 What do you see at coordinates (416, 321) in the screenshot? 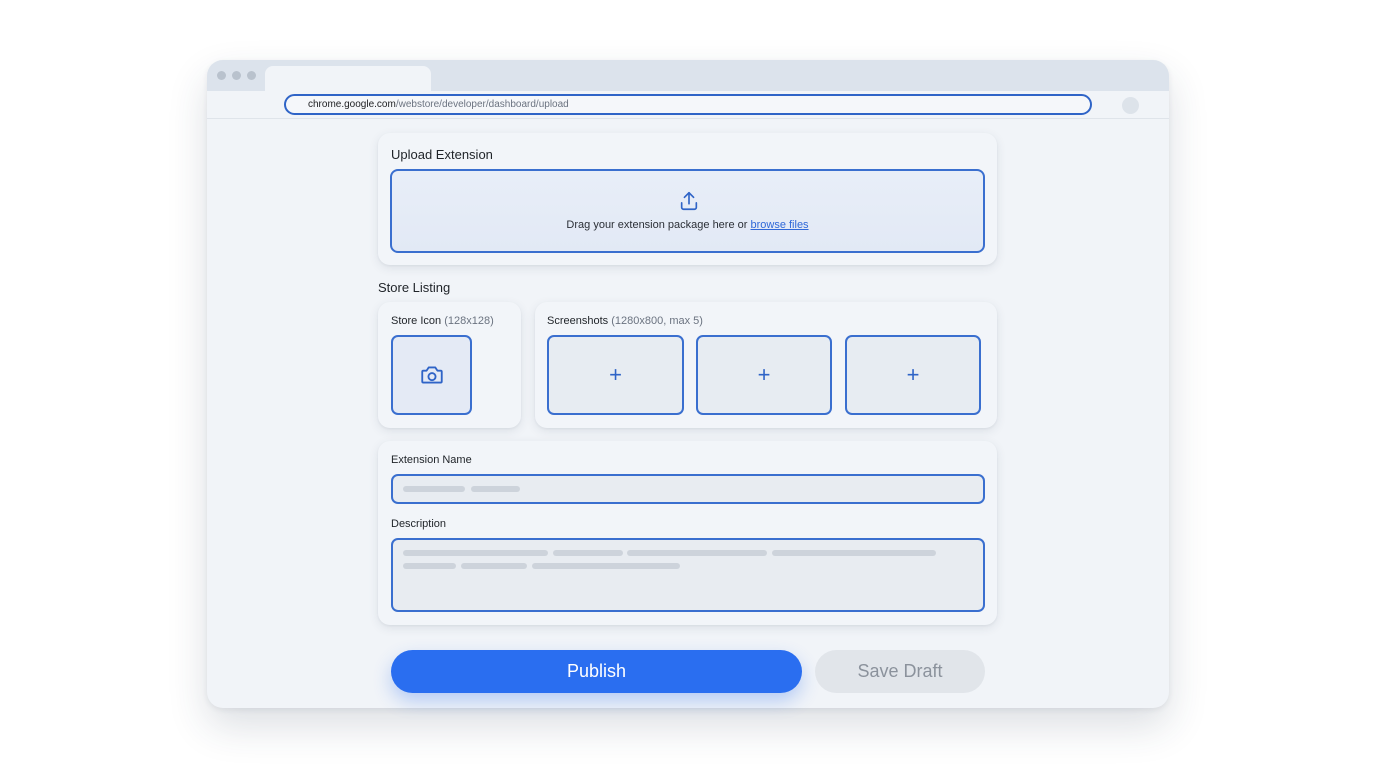
I see `store-icon-label-text: Store Icon` at bounding box center [416, 321].